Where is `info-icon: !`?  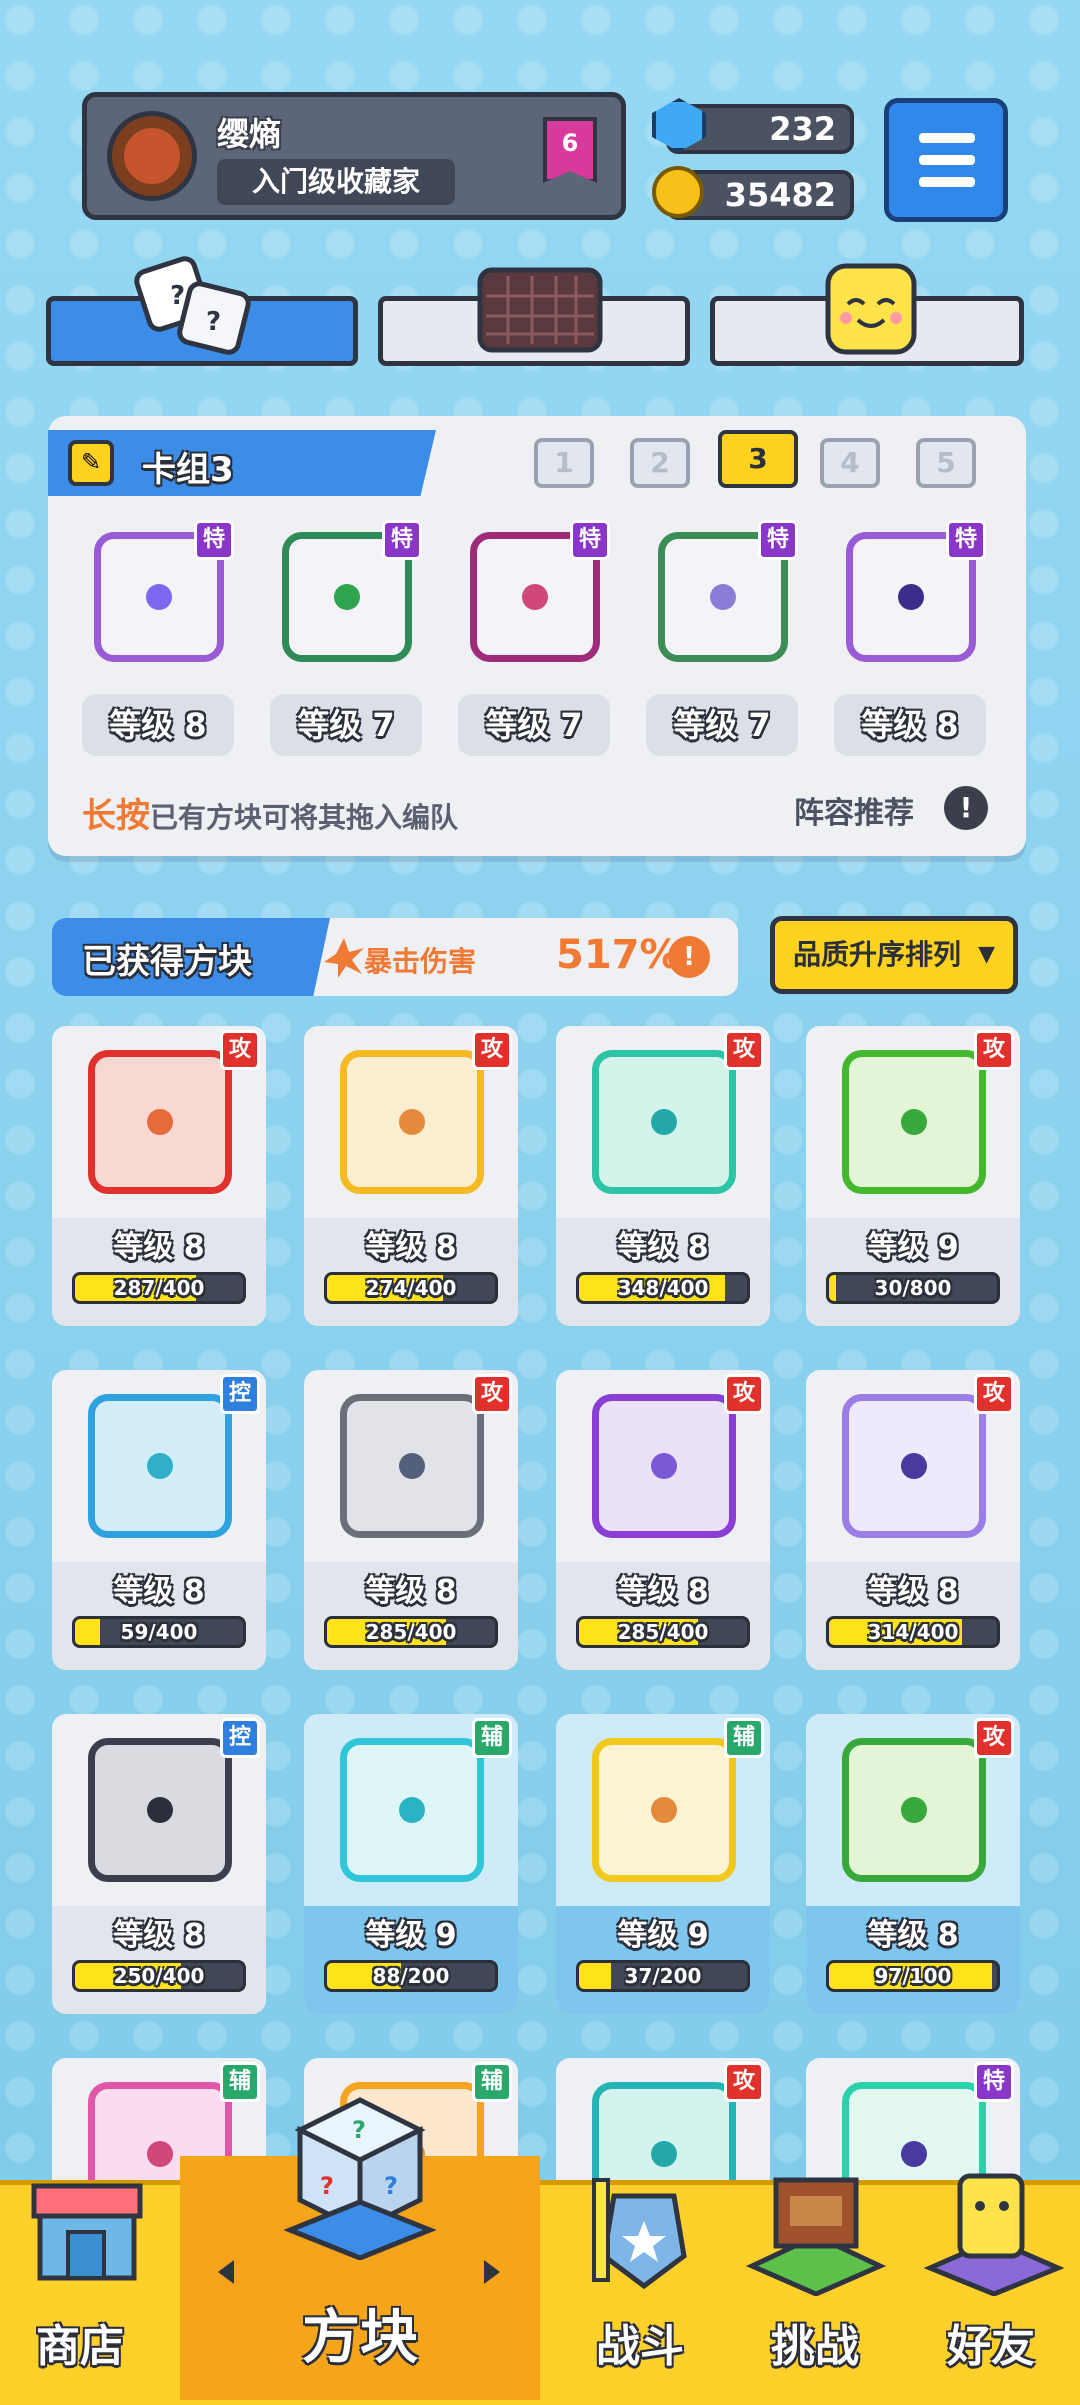 info-icon: ! is located at coordinates (966, 808).